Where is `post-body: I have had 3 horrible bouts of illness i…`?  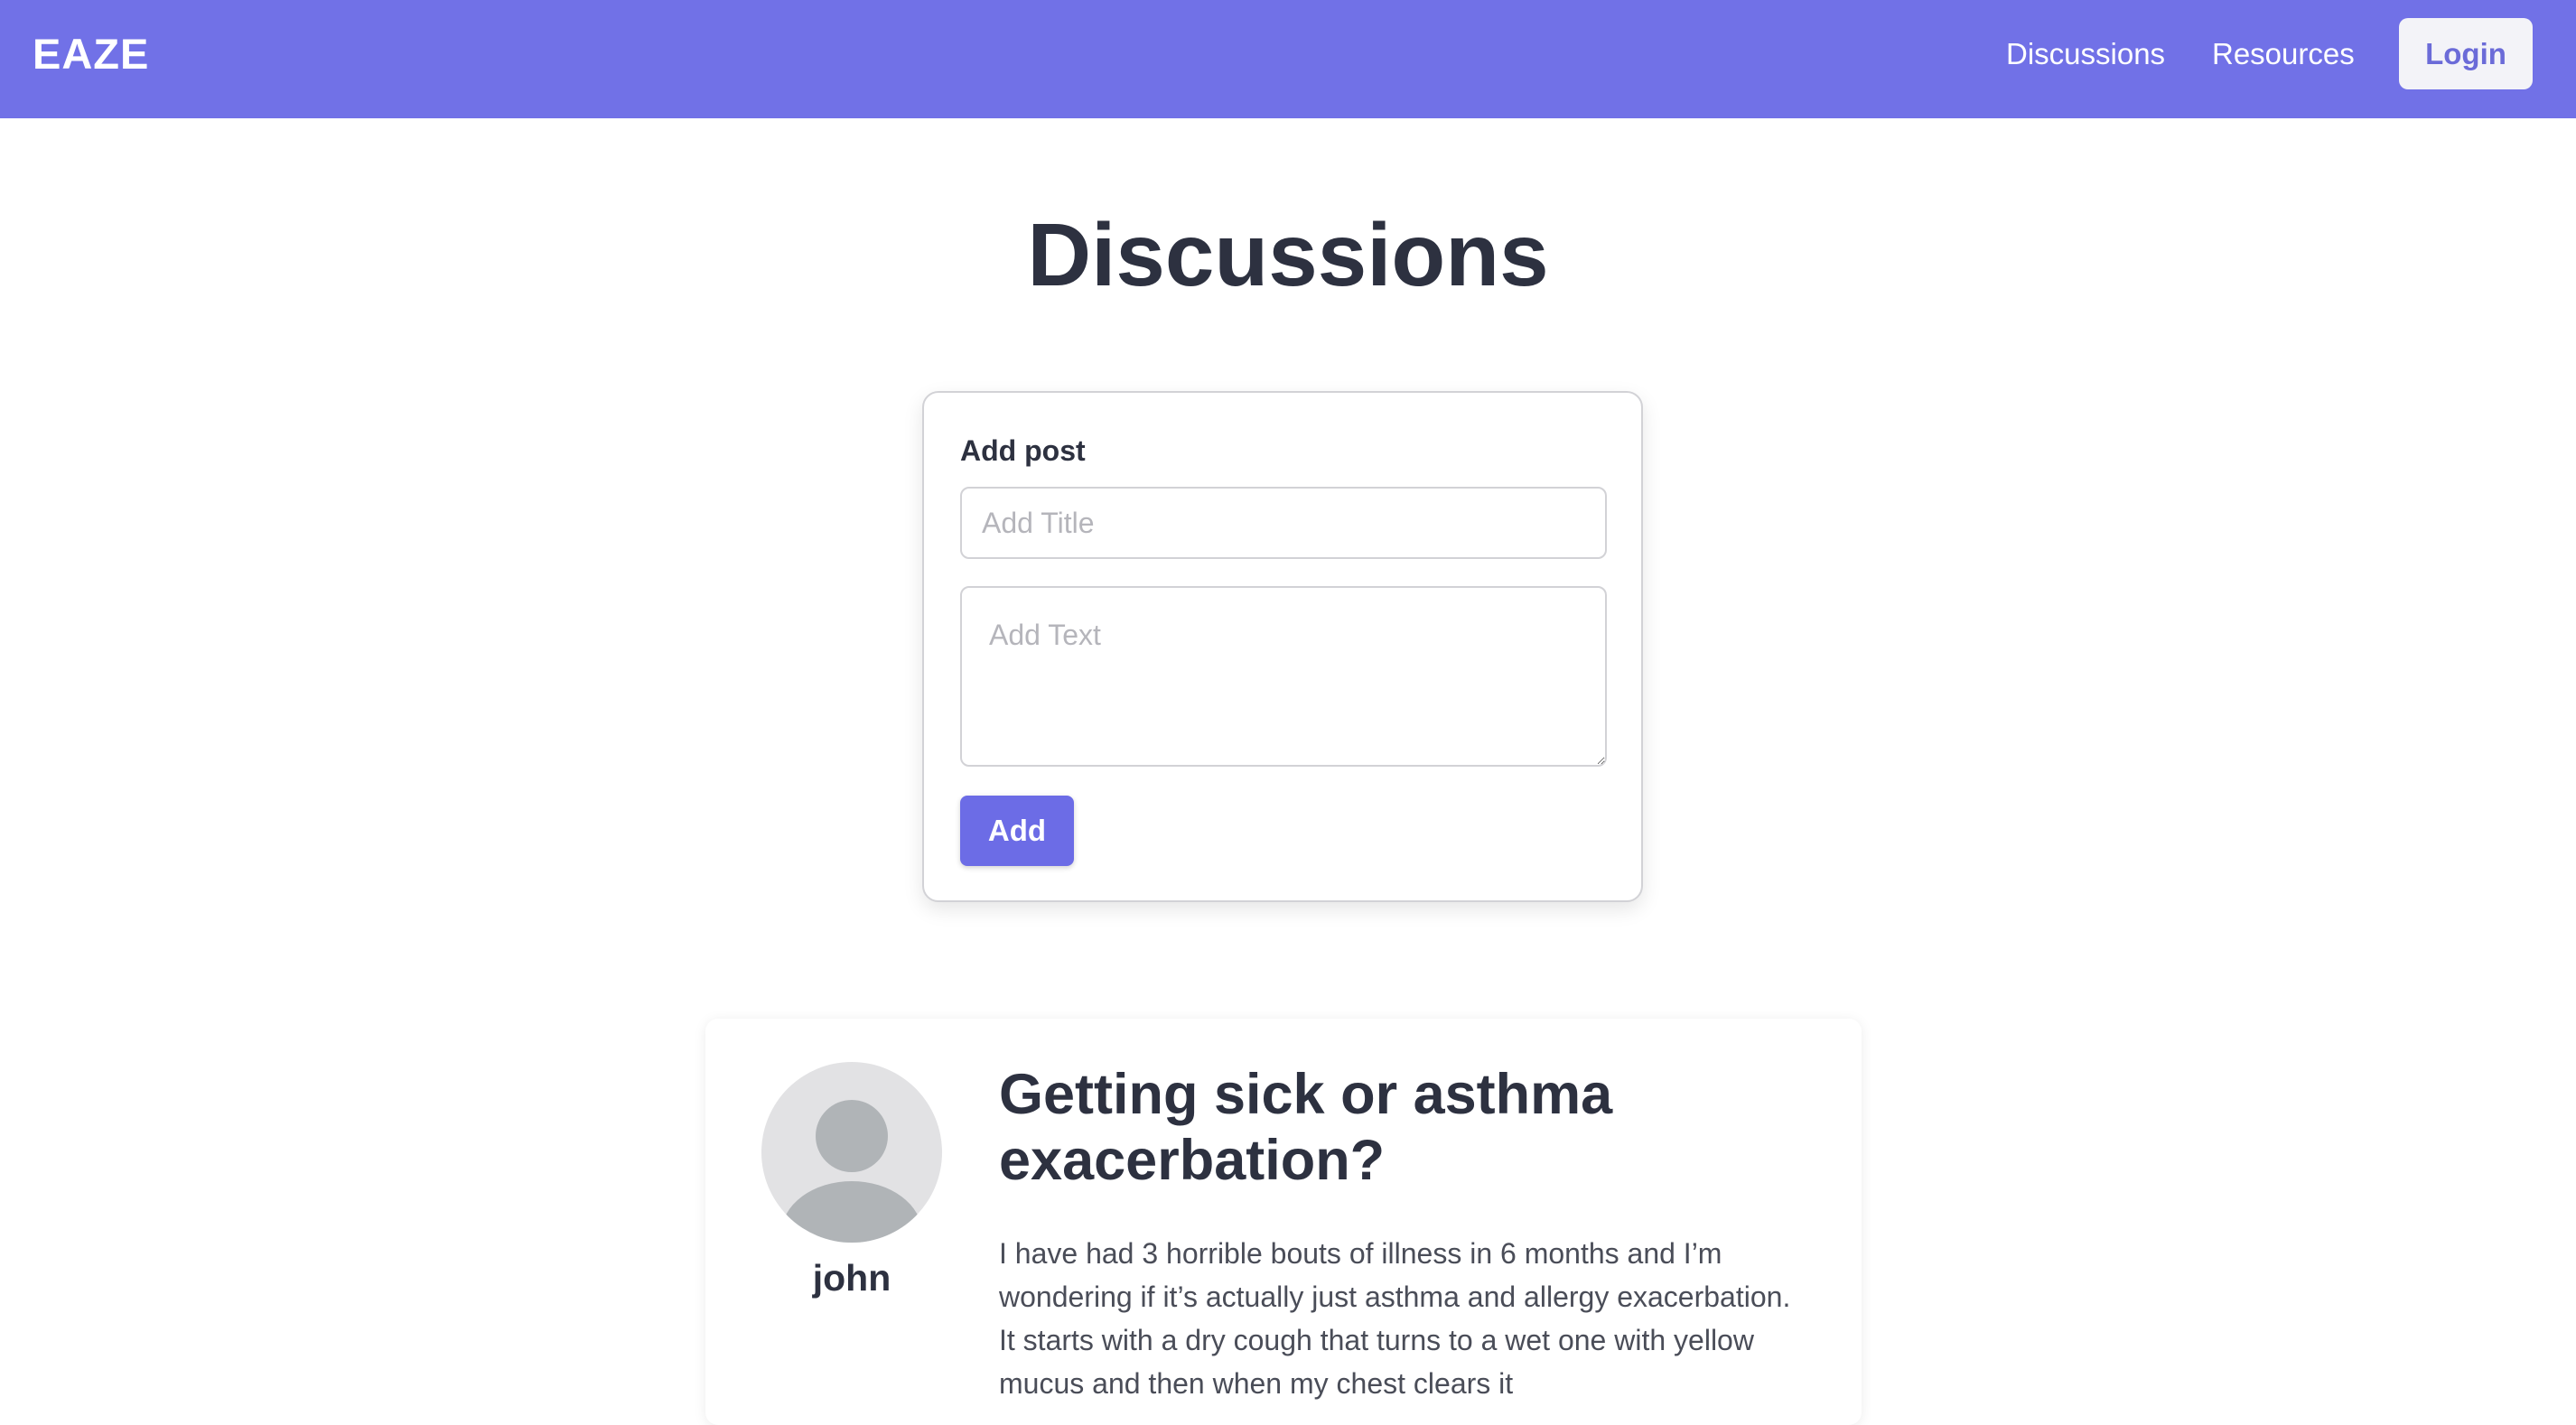 post-body: I have had 3 horrible bouts of illness i… is located at coordinates (1395, 1318).